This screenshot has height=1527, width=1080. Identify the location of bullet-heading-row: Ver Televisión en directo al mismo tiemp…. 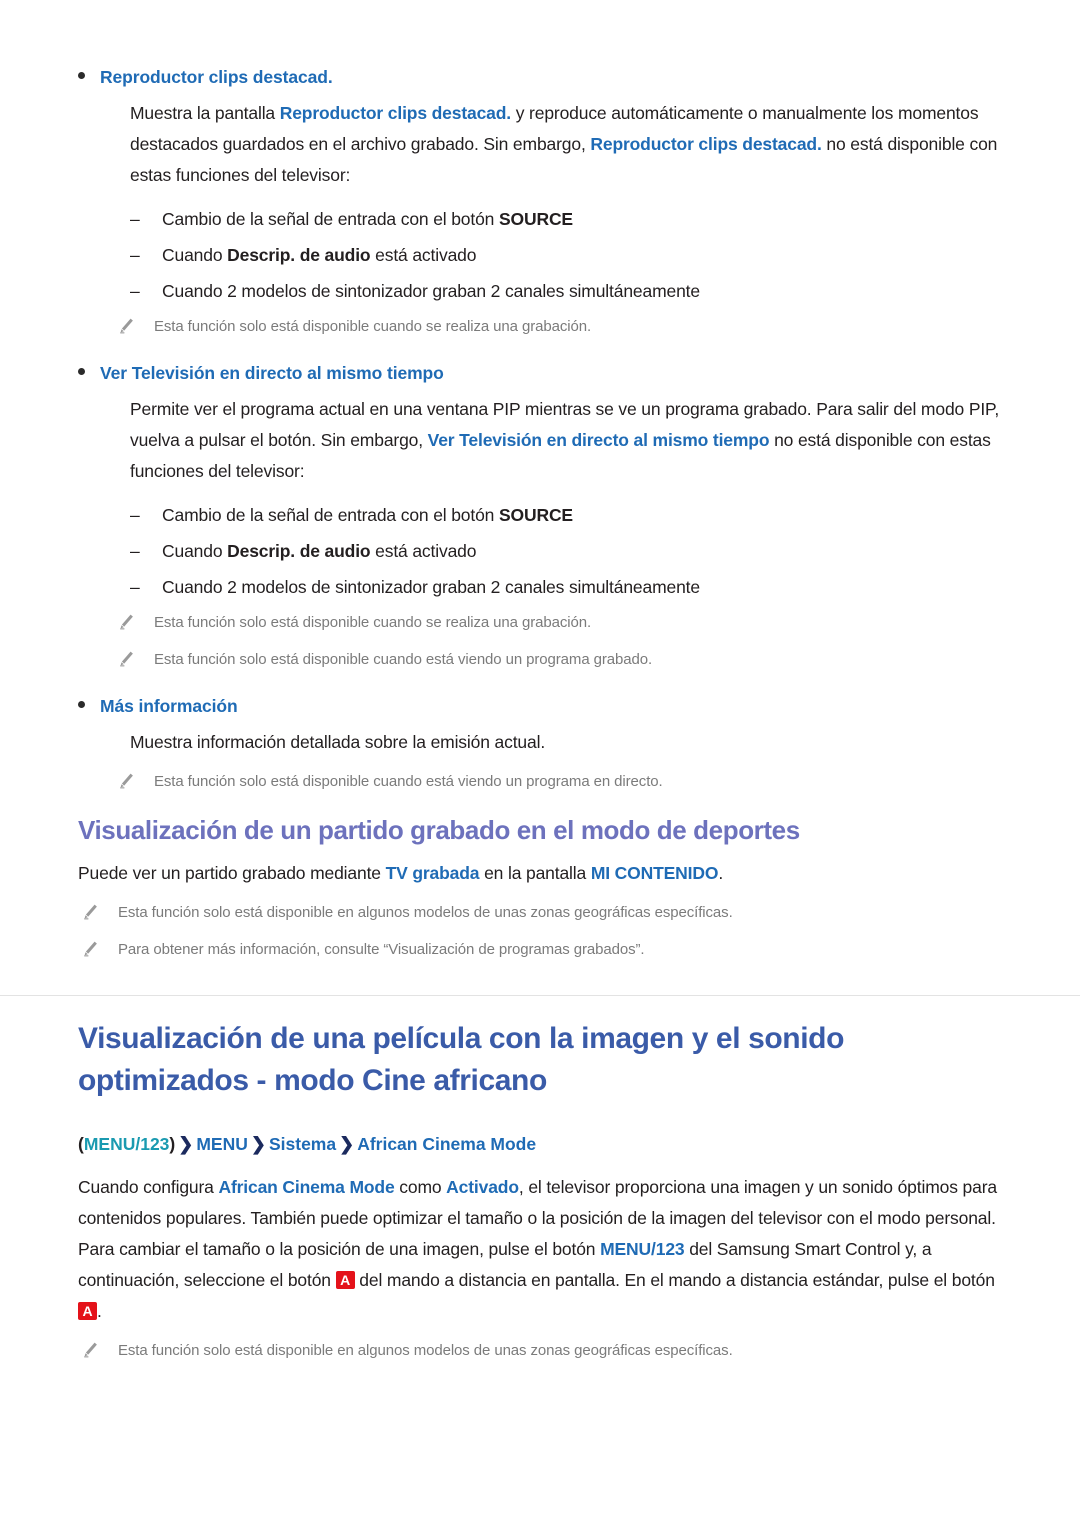
(543, 373).